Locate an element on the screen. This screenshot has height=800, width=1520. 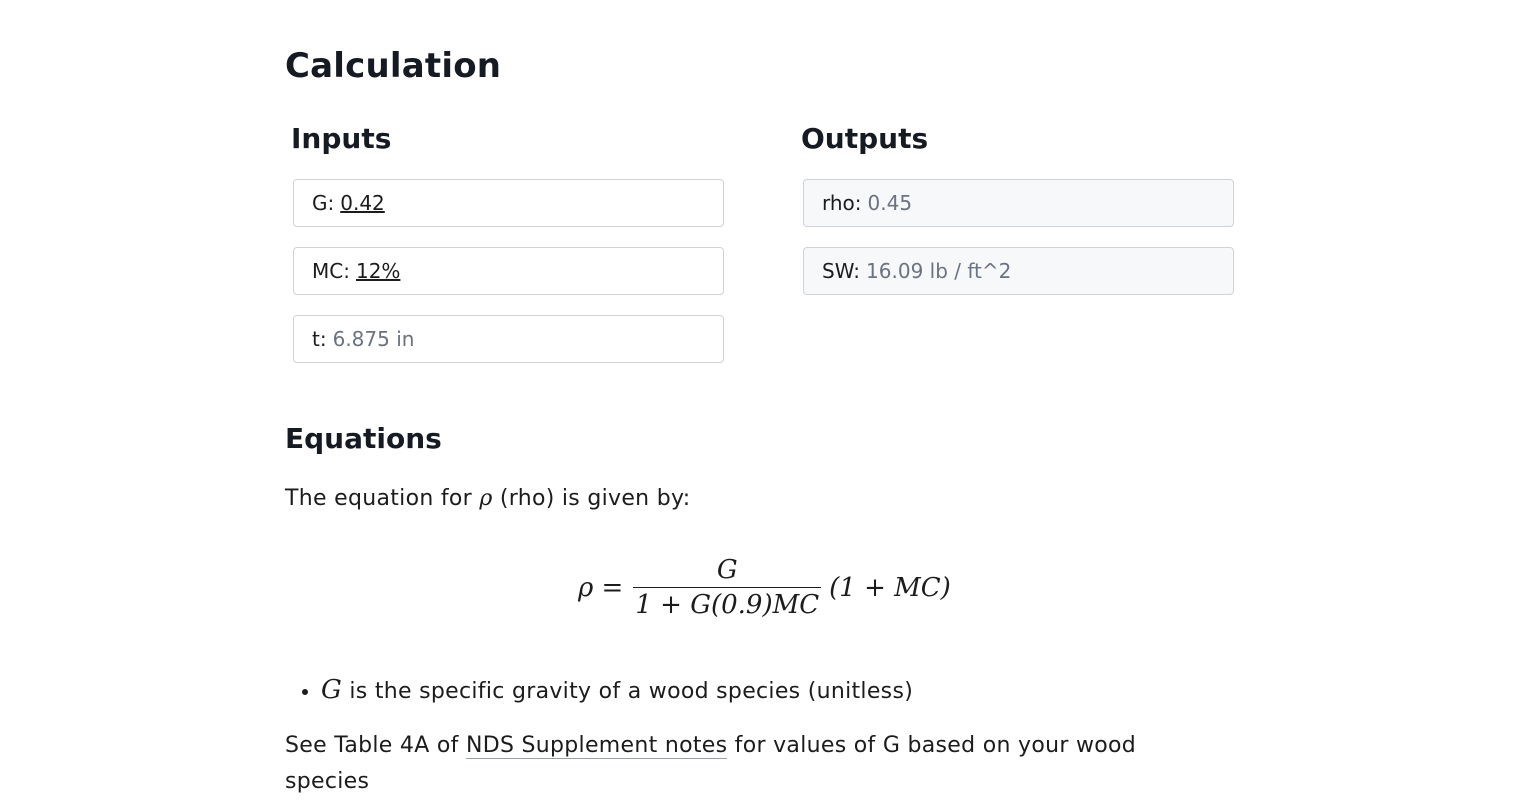
output-rho-label: rho: is located at coordinates (842, 203).